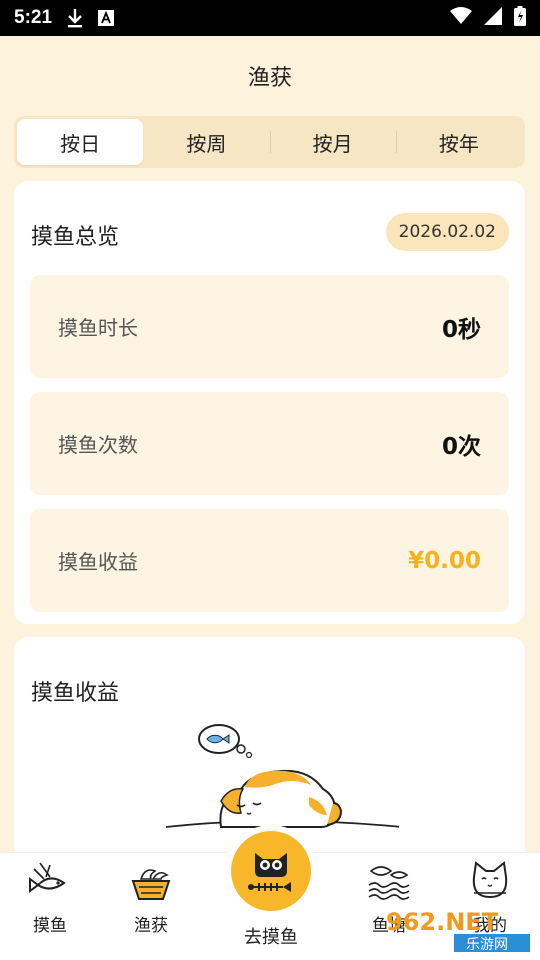  I want to click on signal-icon, so click(493, 18).